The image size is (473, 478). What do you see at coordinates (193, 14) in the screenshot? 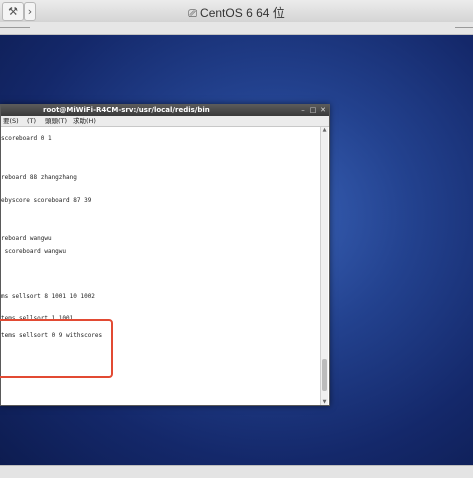
I see `vm-os-icon: ⎚` at bounding box center [193, 14].